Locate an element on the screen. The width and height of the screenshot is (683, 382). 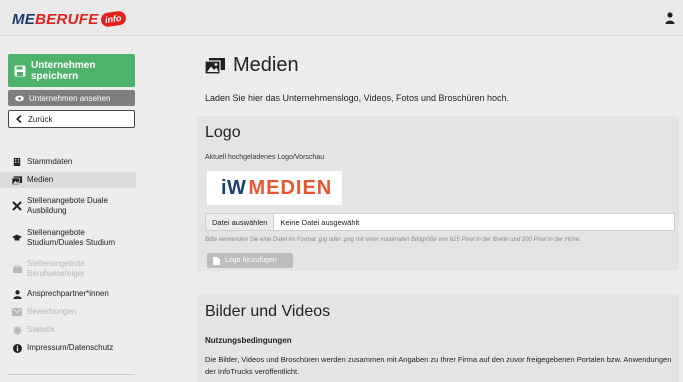
briefcase-icon is located at coordinates (17, 269).